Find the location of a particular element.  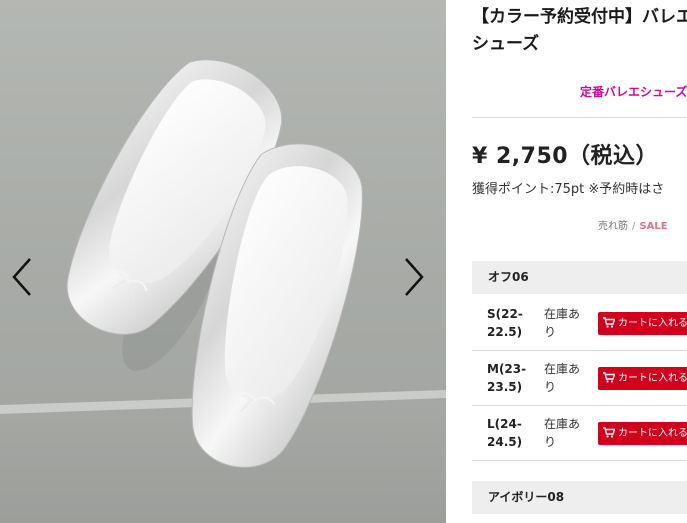

product-title-line2: シューズ is located at coordinates (506, 44).